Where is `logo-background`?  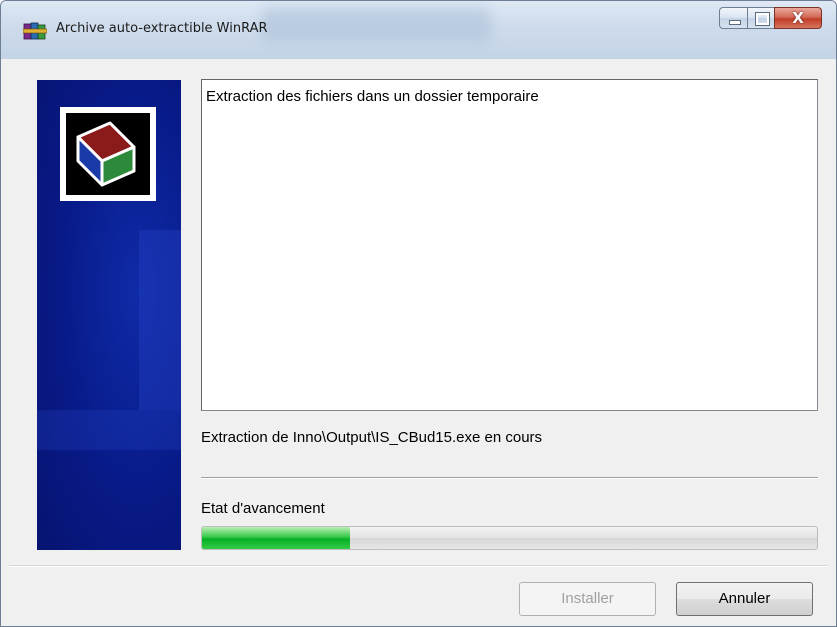 logo-background is located at coordinates (108, 154).